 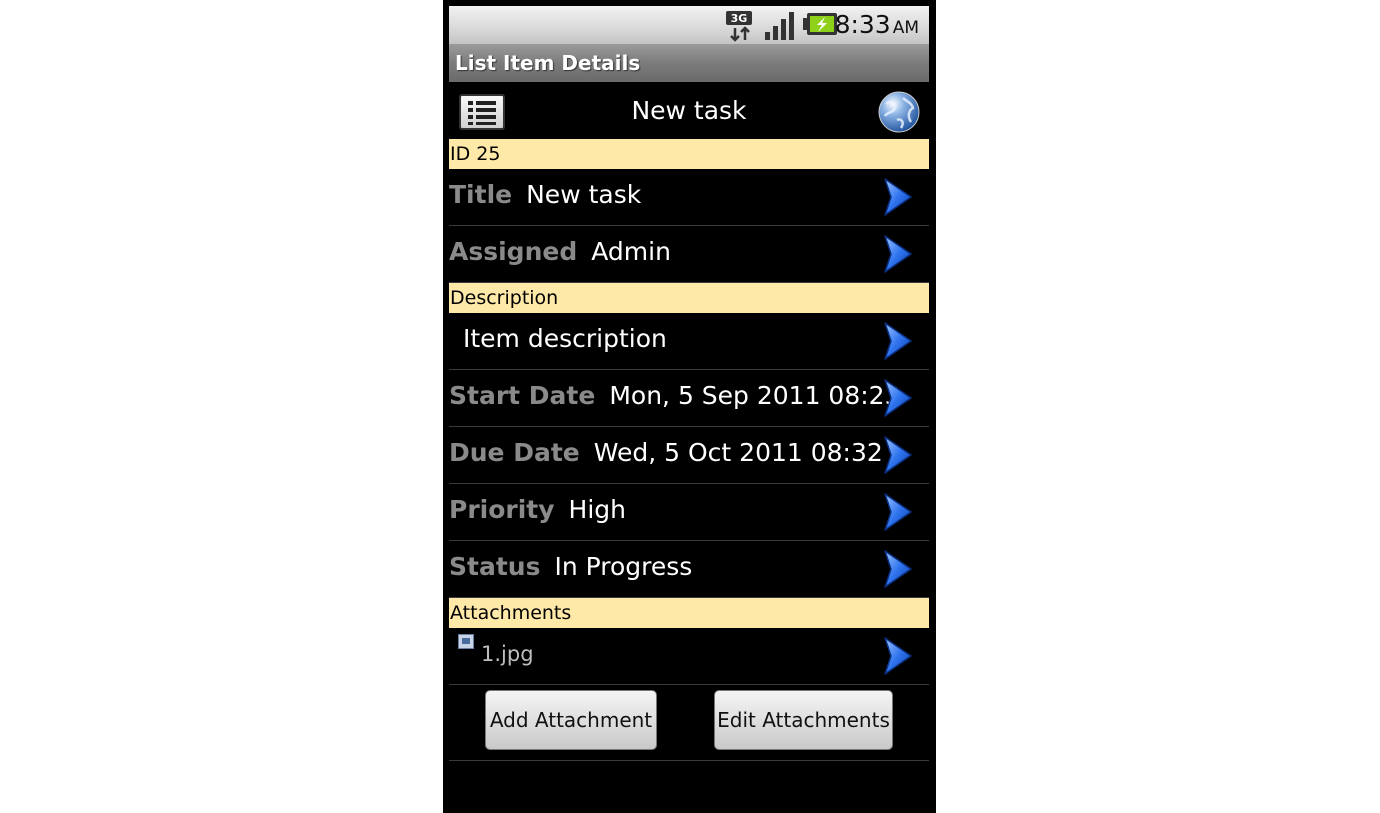 I want to click on title-label-text: Title, so click(x=481, y=194).